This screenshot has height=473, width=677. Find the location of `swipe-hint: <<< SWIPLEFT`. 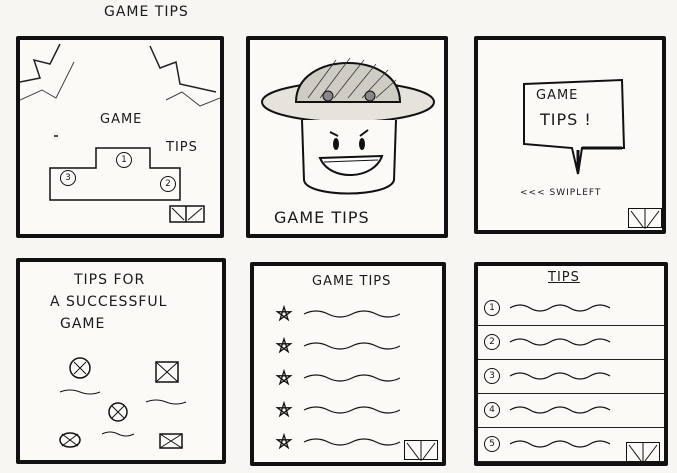

swipe-hint: <<< SWIPLEFT is located at coordinates (561, 193).